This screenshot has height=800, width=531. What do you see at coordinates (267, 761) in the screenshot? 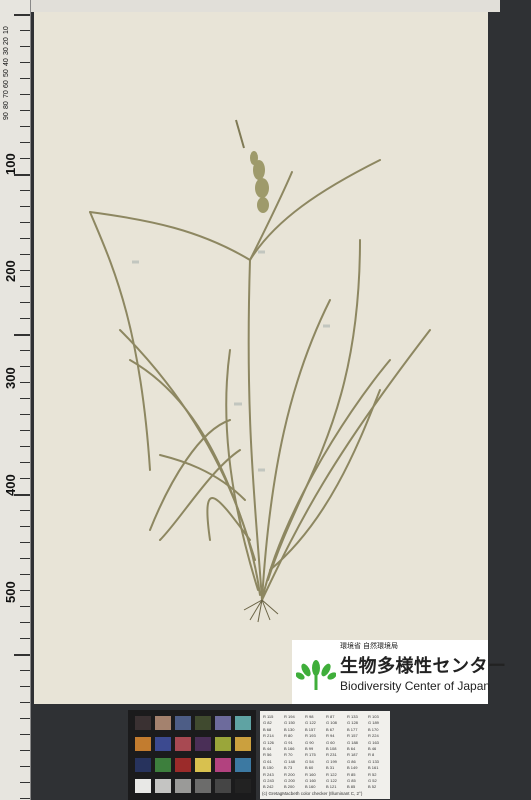
I see `color-value-cell: G 61` at bounding box center [267, 761].